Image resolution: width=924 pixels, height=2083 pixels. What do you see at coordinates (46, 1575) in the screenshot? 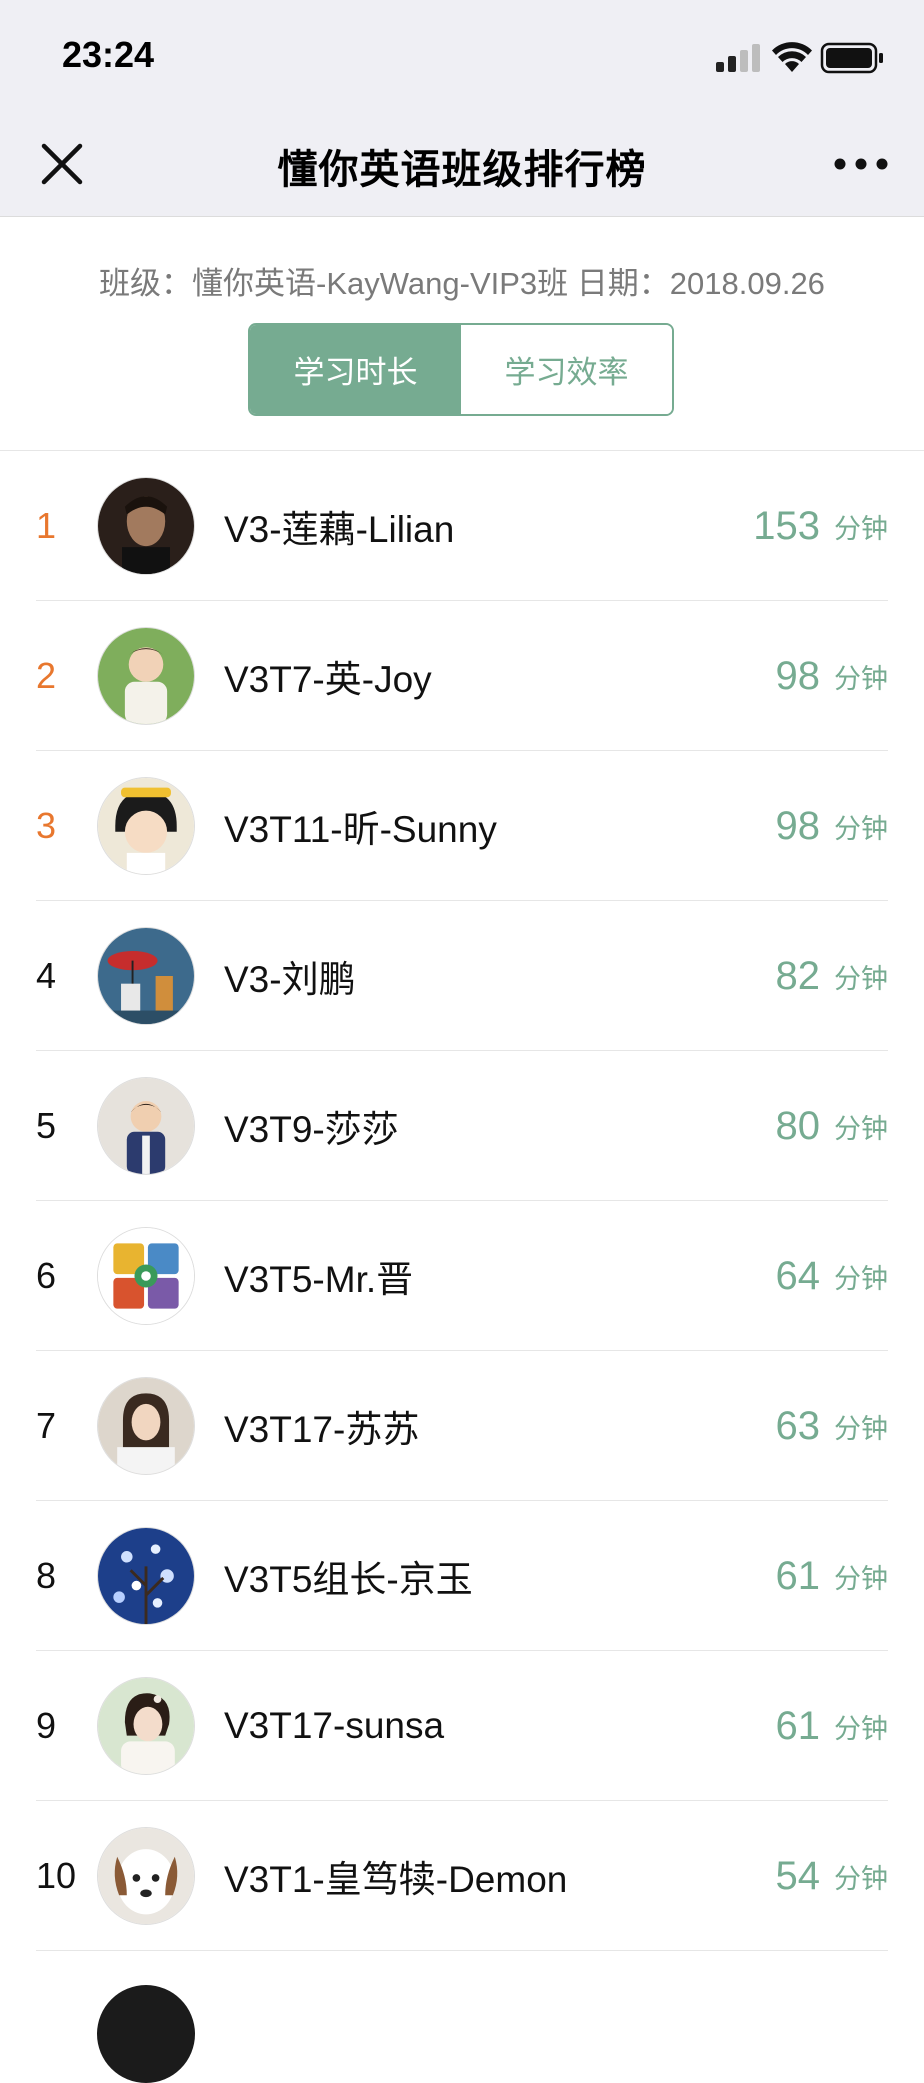
I see `rank-number: 8` at bounding box center [46, 1575].